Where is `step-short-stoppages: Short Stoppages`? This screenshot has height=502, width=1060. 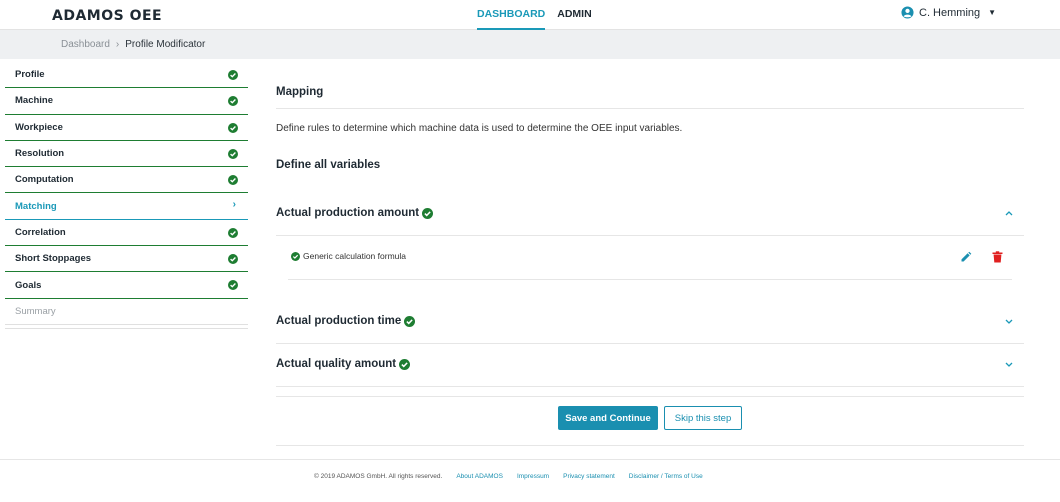
step-short-stoppages: Short Stoppages is located at coordinates (126, 259).